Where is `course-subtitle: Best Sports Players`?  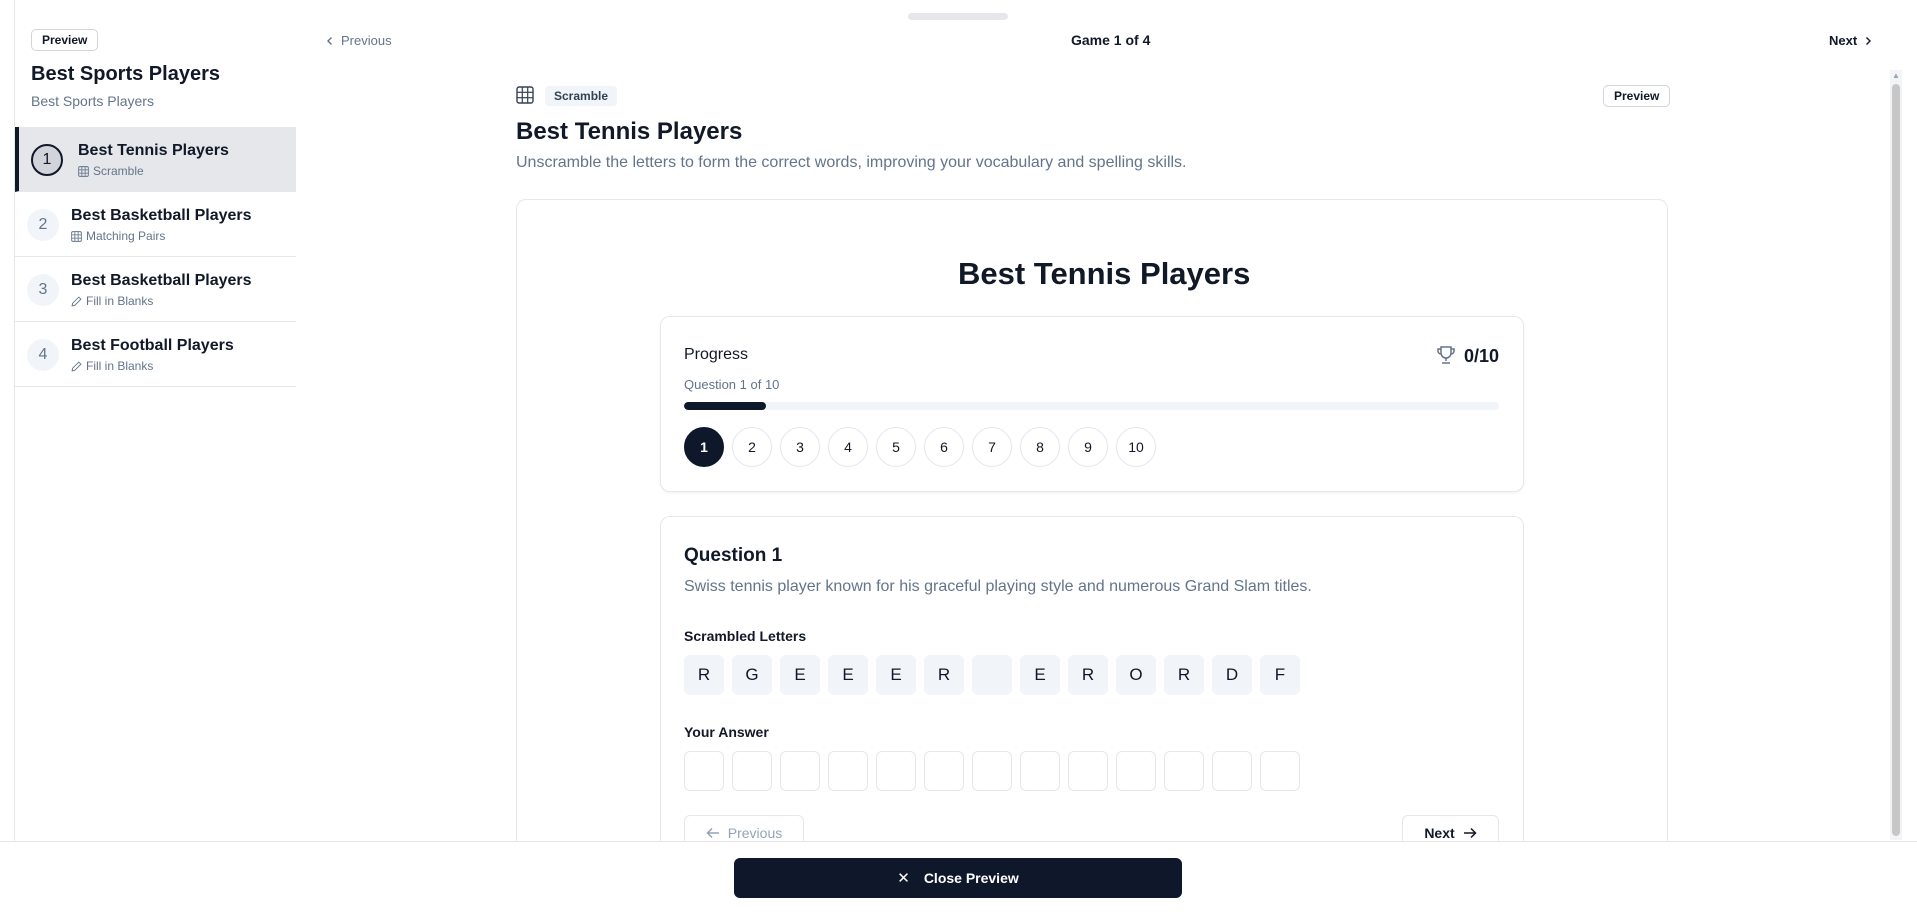
course-subtitle: Best Sports Players is located at coordinates (92, 101).